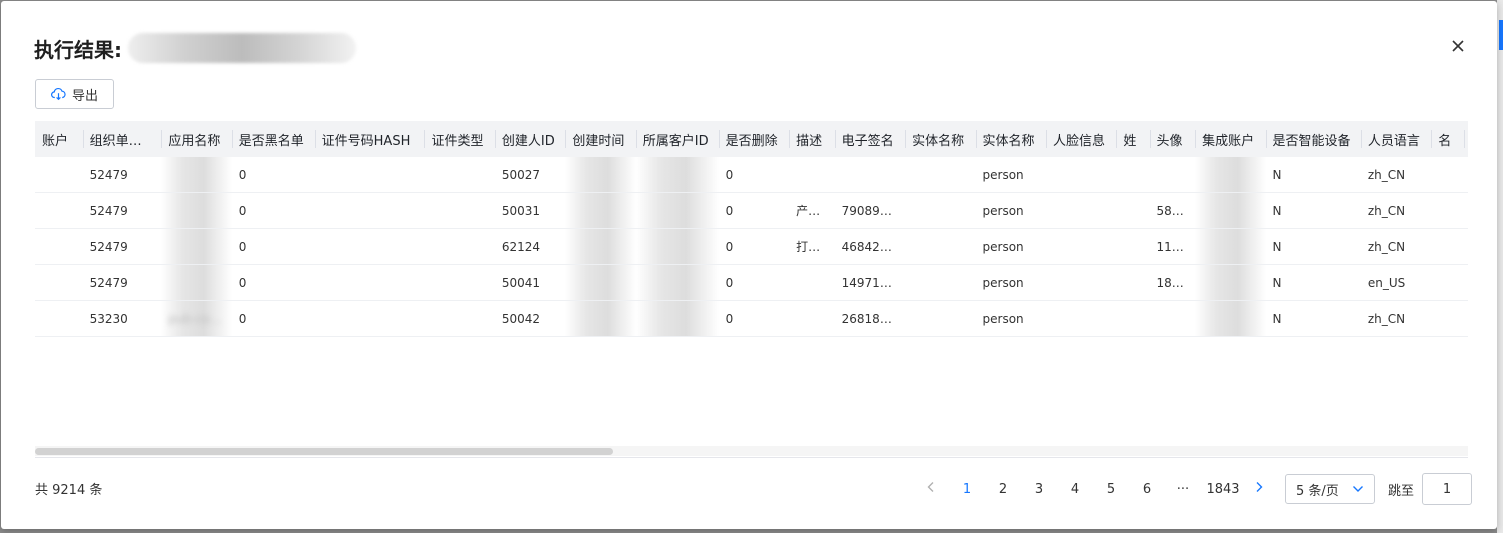 The image size is (1503, 533). Describe the element at coordinates (273, 139) in the screenshot. I see `column-header: 是否黑名单` at that location.